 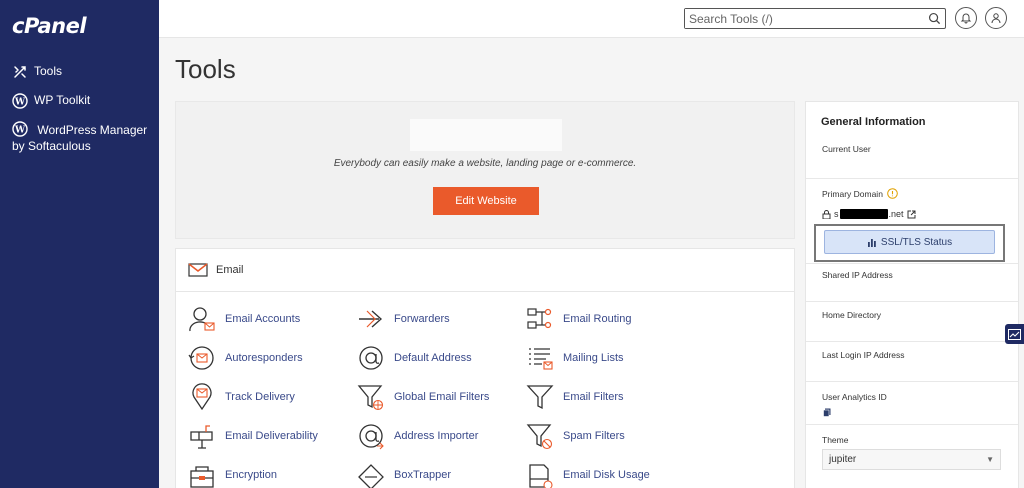 I want to click on search-icon, so click(x=934, y=18).